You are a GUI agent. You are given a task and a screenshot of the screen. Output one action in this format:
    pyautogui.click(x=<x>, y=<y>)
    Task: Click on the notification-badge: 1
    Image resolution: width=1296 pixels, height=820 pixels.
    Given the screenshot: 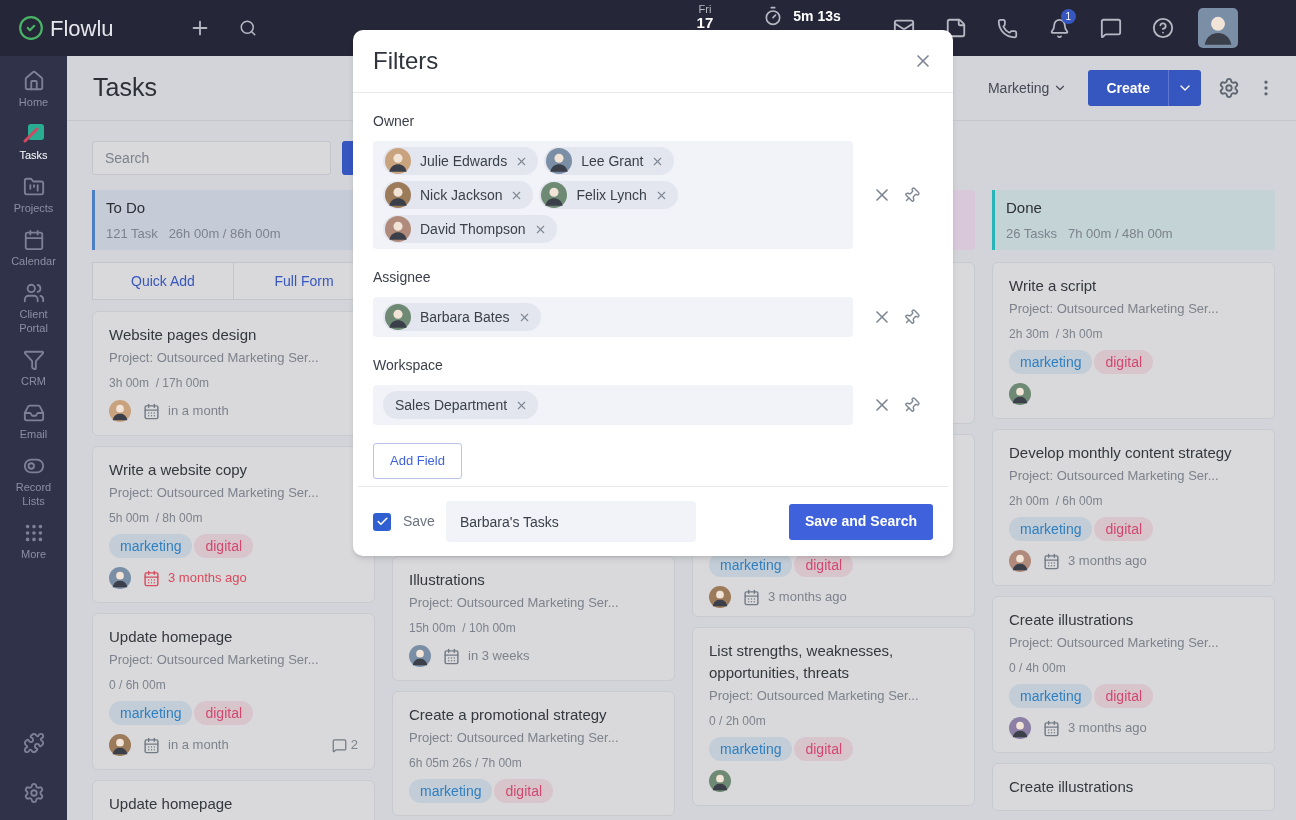 What is the action you would take?
    pyautogui.click(x=1068, y=16)
    